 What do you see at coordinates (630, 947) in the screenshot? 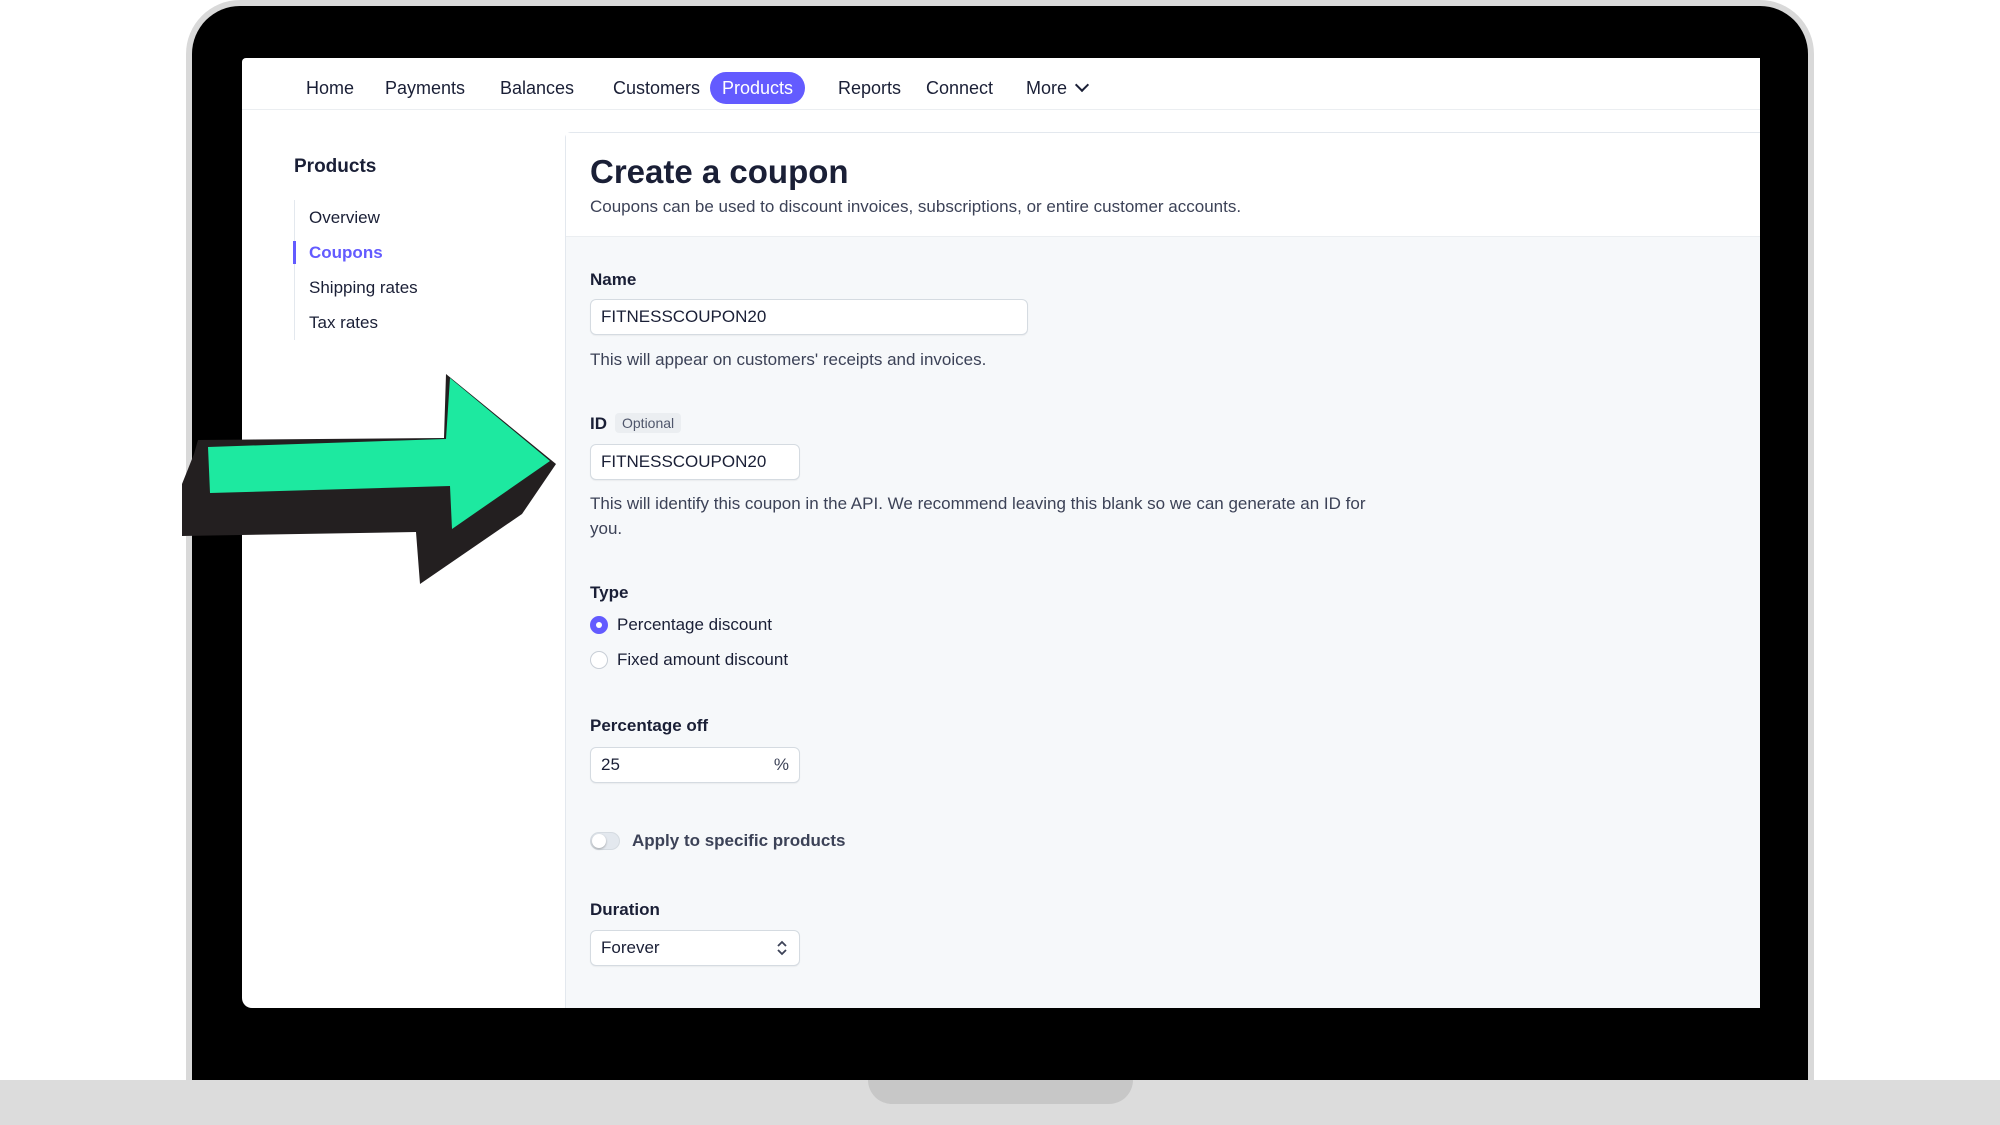
I see `duration-value: Forever` at bounding box center [630, 947].